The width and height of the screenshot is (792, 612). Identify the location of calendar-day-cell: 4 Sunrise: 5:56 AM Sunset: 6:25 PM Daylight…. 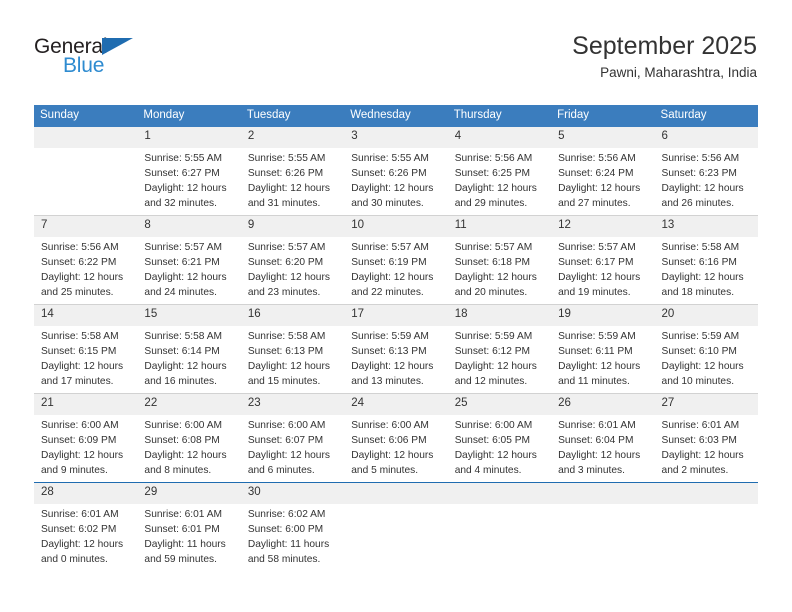
(499, 171).